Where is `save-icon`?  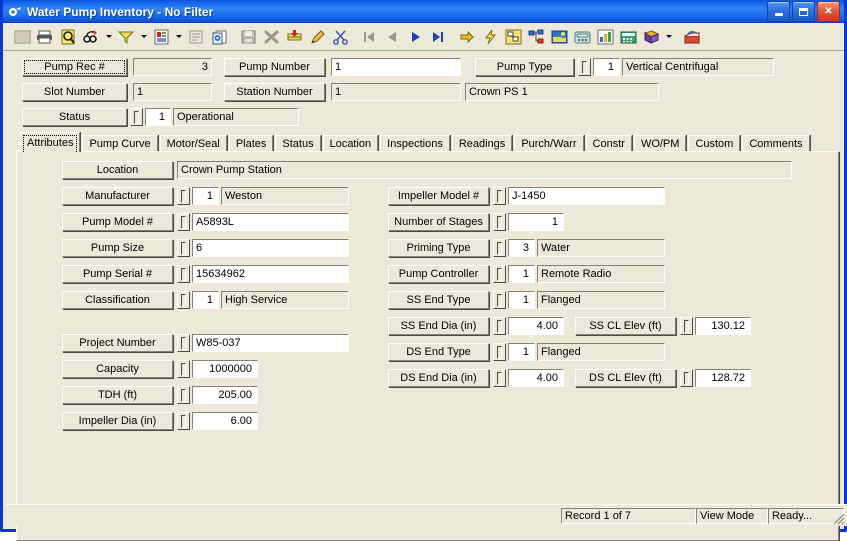
save-icon is located at coordinates (248, 37).